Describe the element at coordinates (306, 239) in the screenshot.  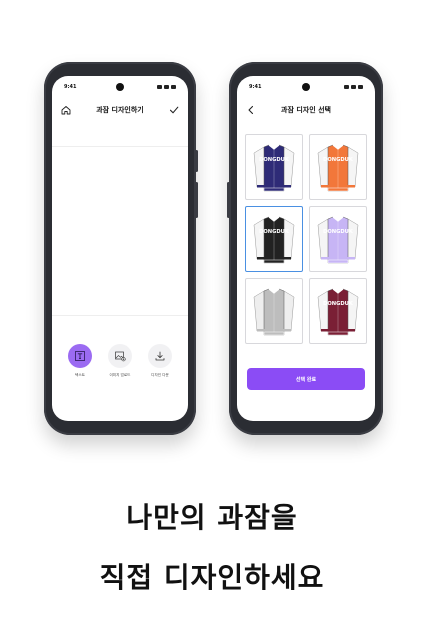
I see `jacket-grid: DONGDUK DONGDUK DONGDUK DONGDUK DONGDUK` at that location.